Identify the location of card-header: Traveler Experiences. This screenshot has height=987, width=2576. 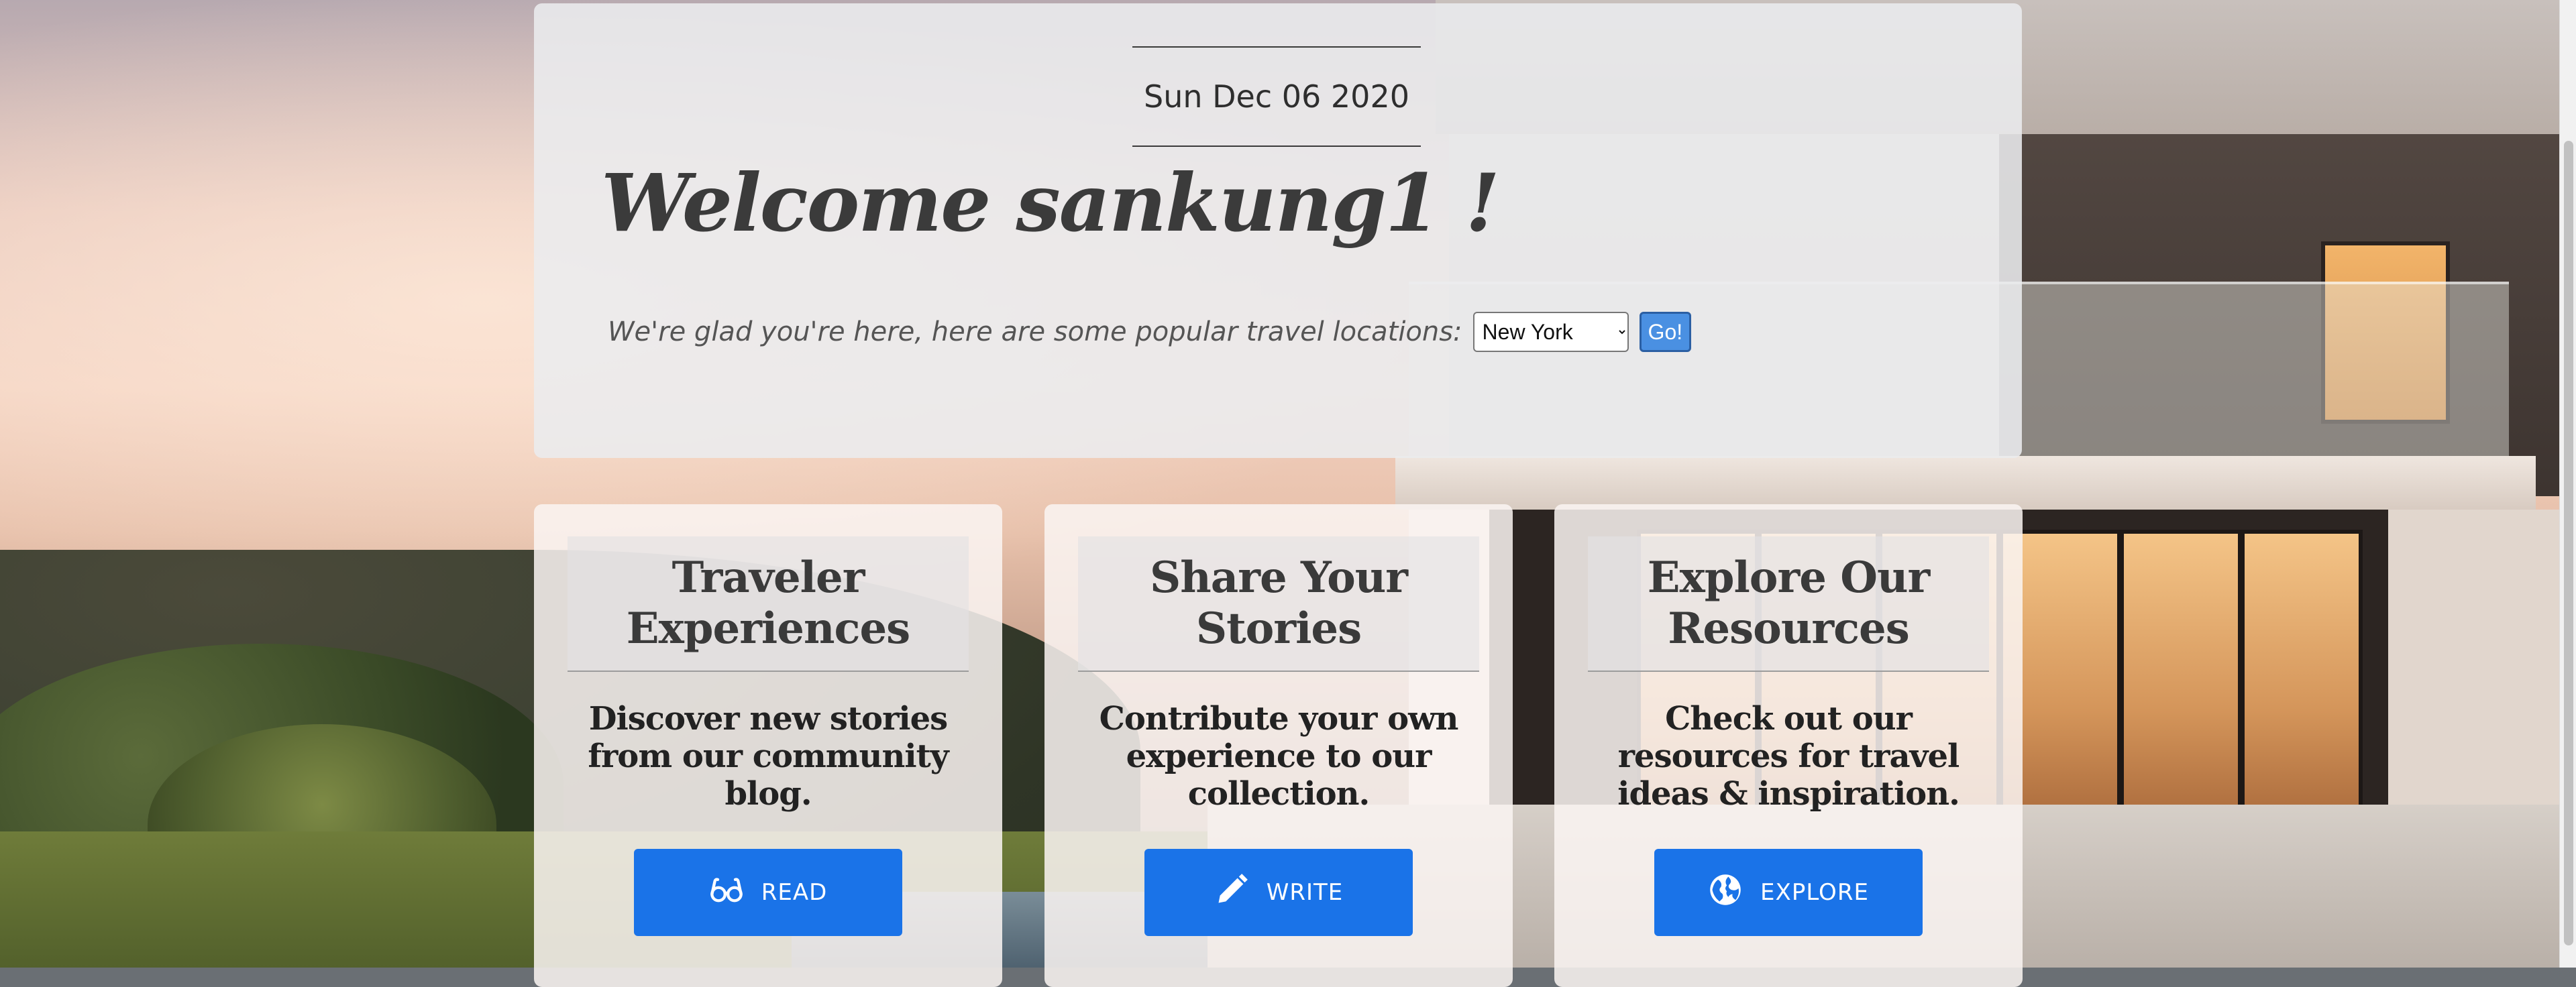
(768, 604).